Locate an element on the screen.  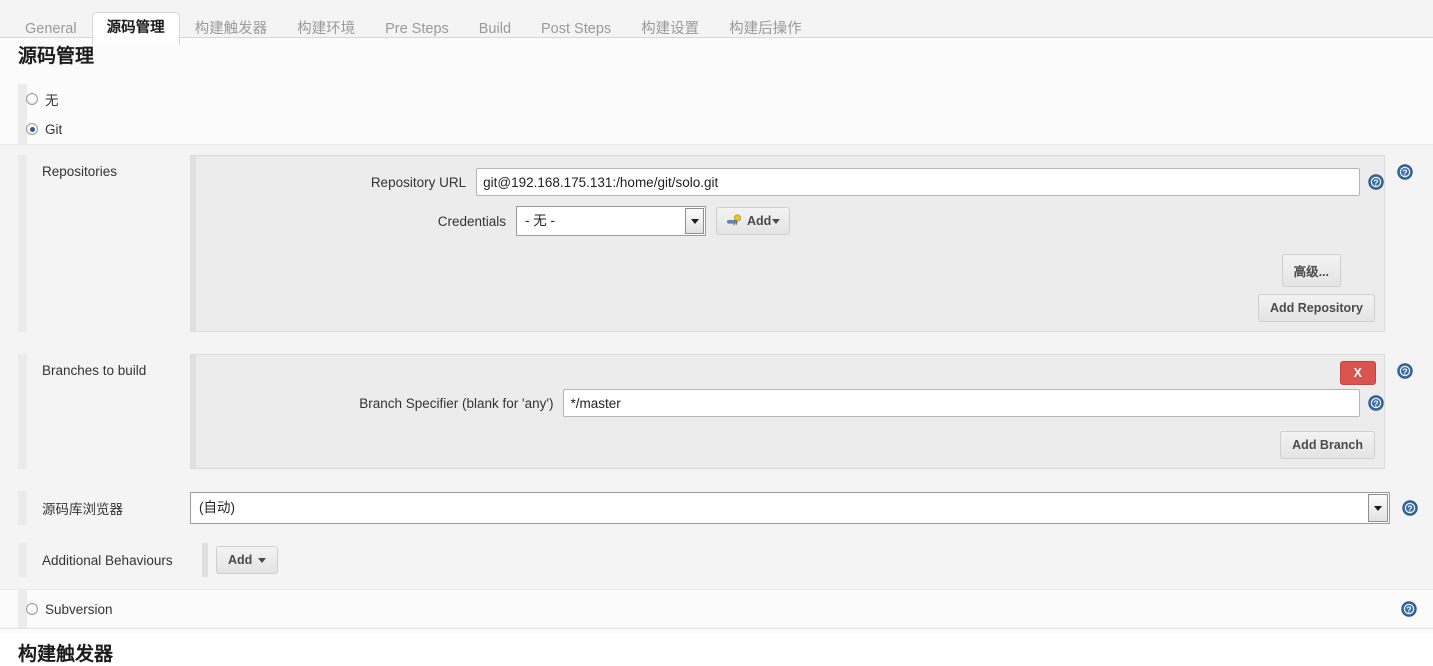
additional-behaviours-row: Additional Behaviours Add is located at coordinates (716, 555).